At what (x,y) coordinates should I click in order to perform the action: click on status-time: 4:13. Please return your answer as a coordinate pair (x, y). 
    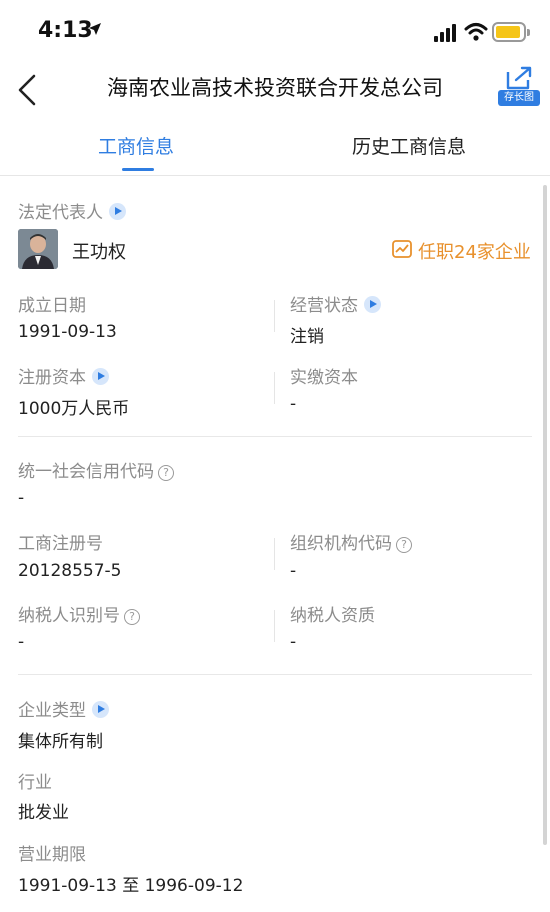
    Looking at the image, I should click on (65, 30).